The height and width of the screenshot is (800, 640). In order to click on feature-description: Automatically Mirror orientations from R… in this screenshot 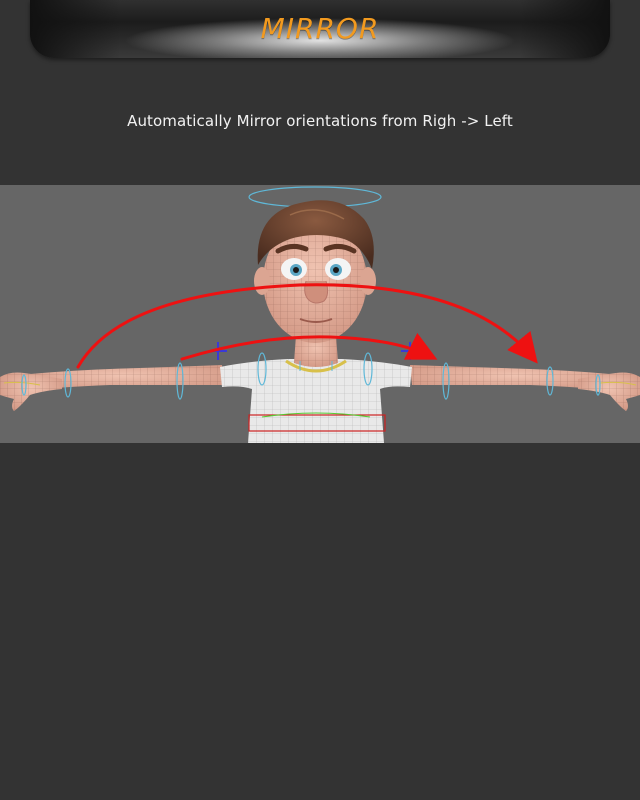, I will do `click(320, 121)`.